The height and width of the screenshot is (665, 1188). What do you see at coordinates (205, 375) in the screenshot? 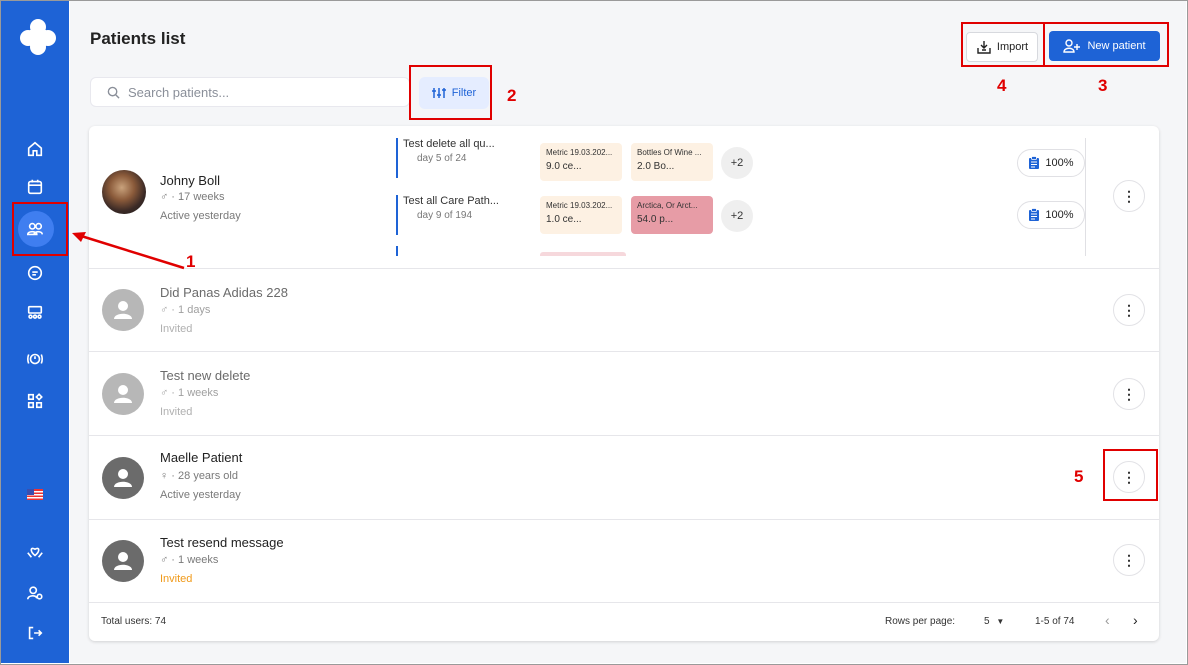
I see `patient-name: Test new delete` at bounding box center [205, 375].